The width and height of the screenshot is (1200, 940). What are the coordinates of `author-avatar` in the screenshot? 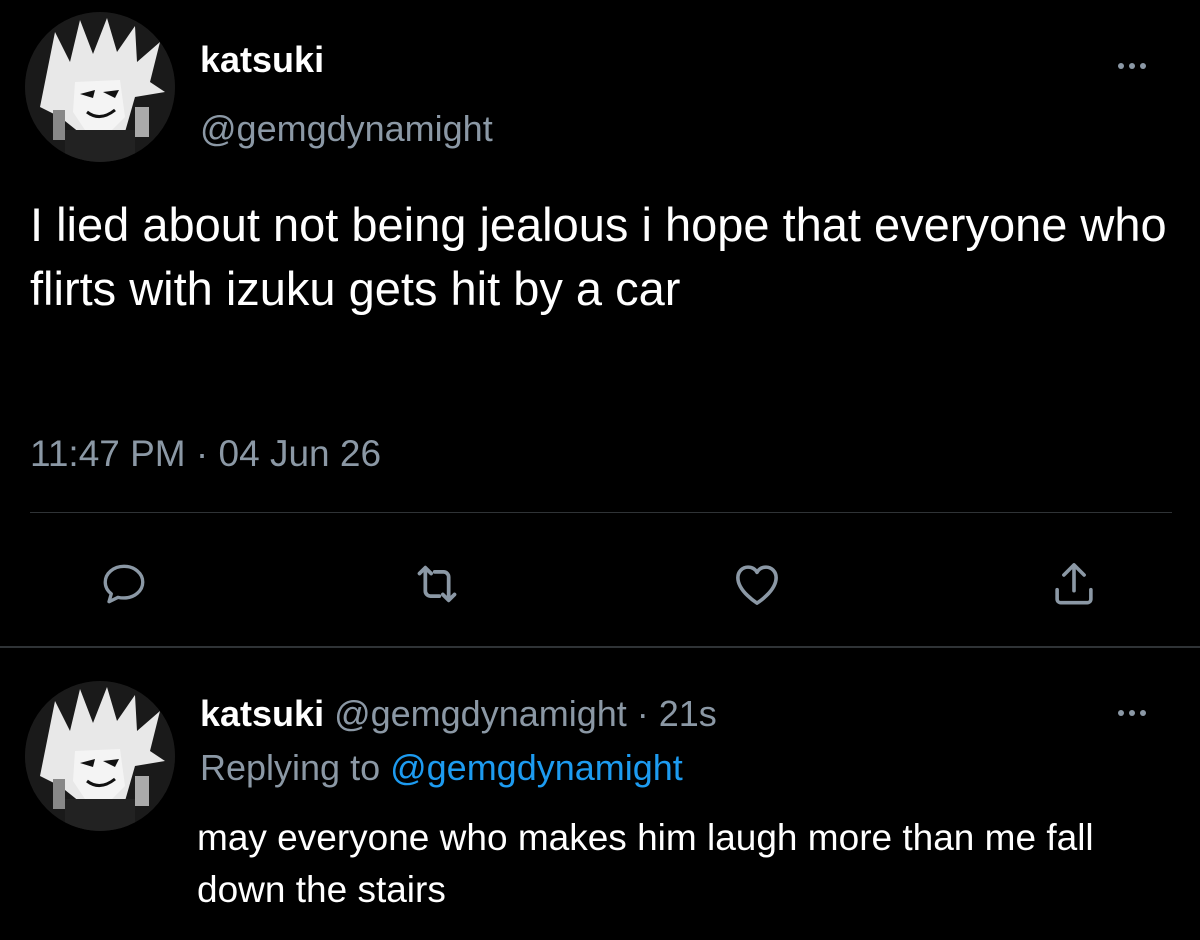 It's located at (100, 87).